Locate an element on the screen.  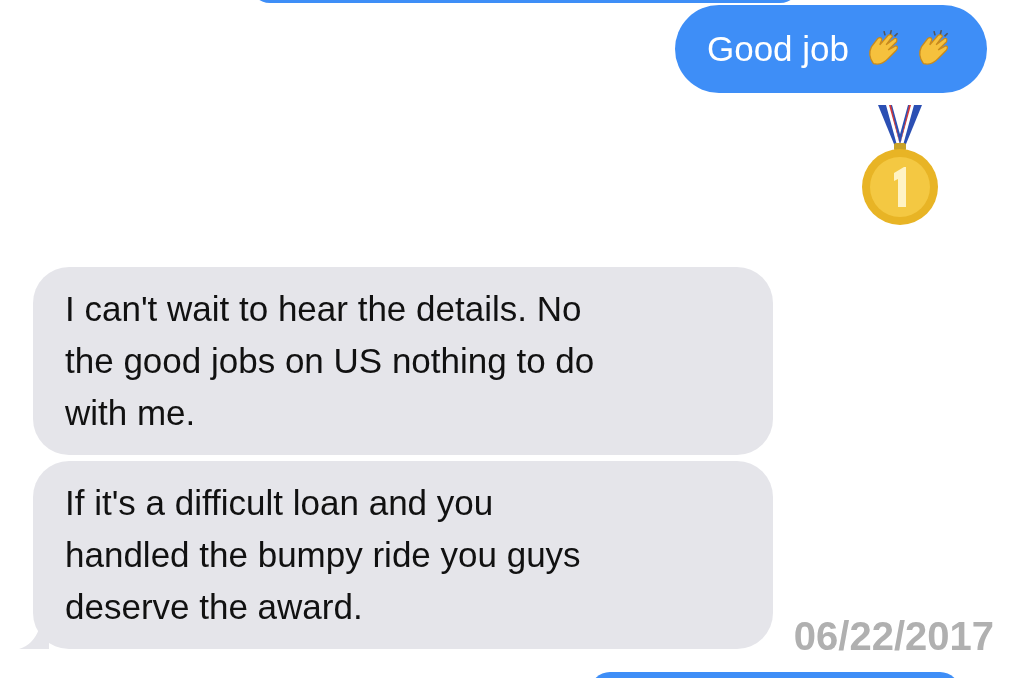
message-text: Good job is located at coordinates (777, 49).